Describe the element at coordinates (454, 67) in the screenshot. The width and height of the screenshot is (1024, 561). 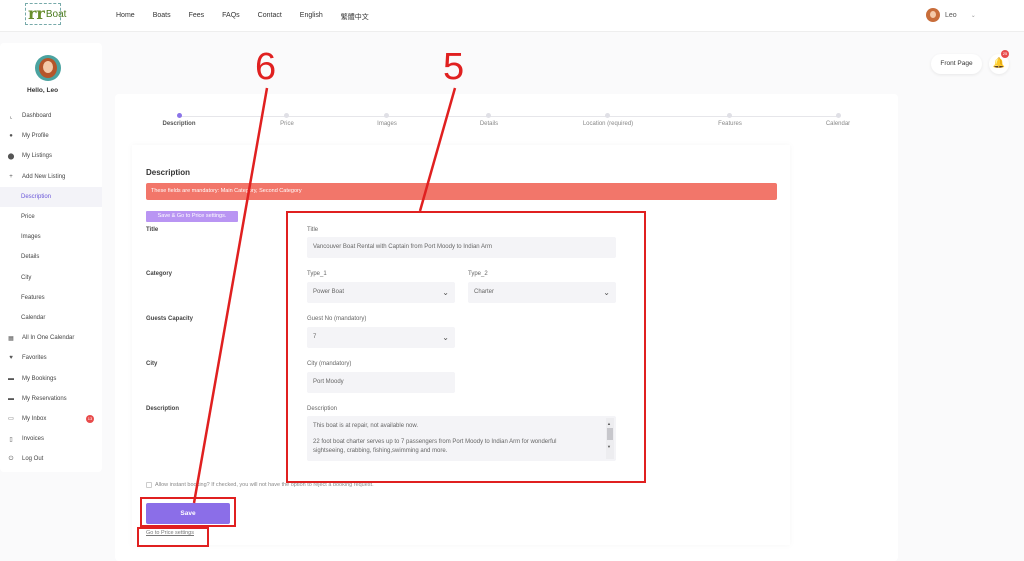
I see `annotation-number-5: 5` at that location.